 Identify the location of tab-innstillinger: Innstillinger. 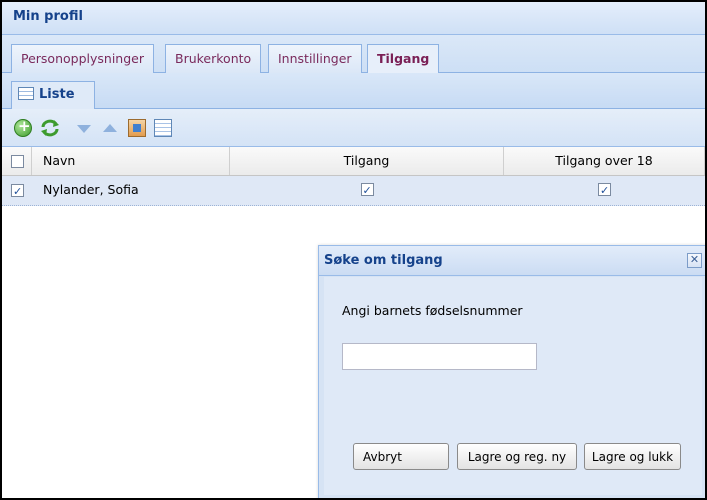
(315, 58).